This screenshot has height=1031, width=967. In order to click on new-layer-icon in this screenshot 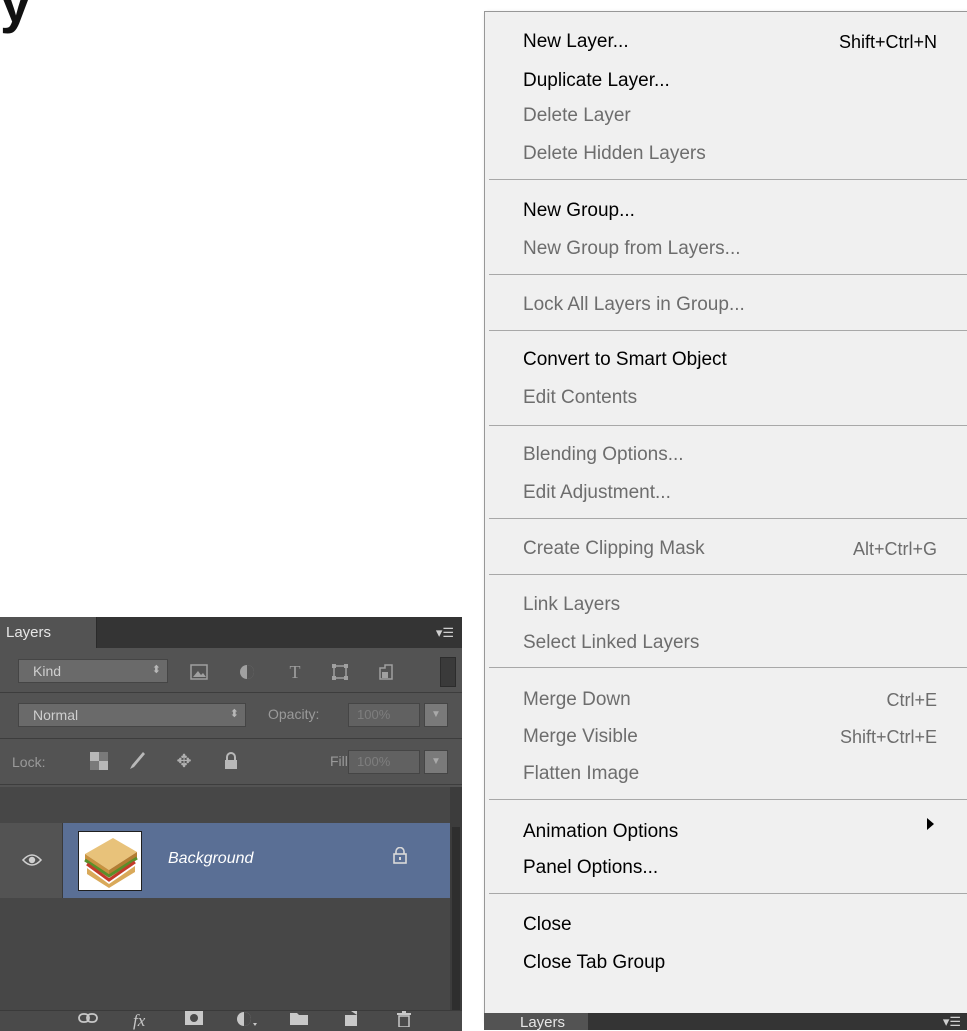, I will do `click(351, 1021)`.